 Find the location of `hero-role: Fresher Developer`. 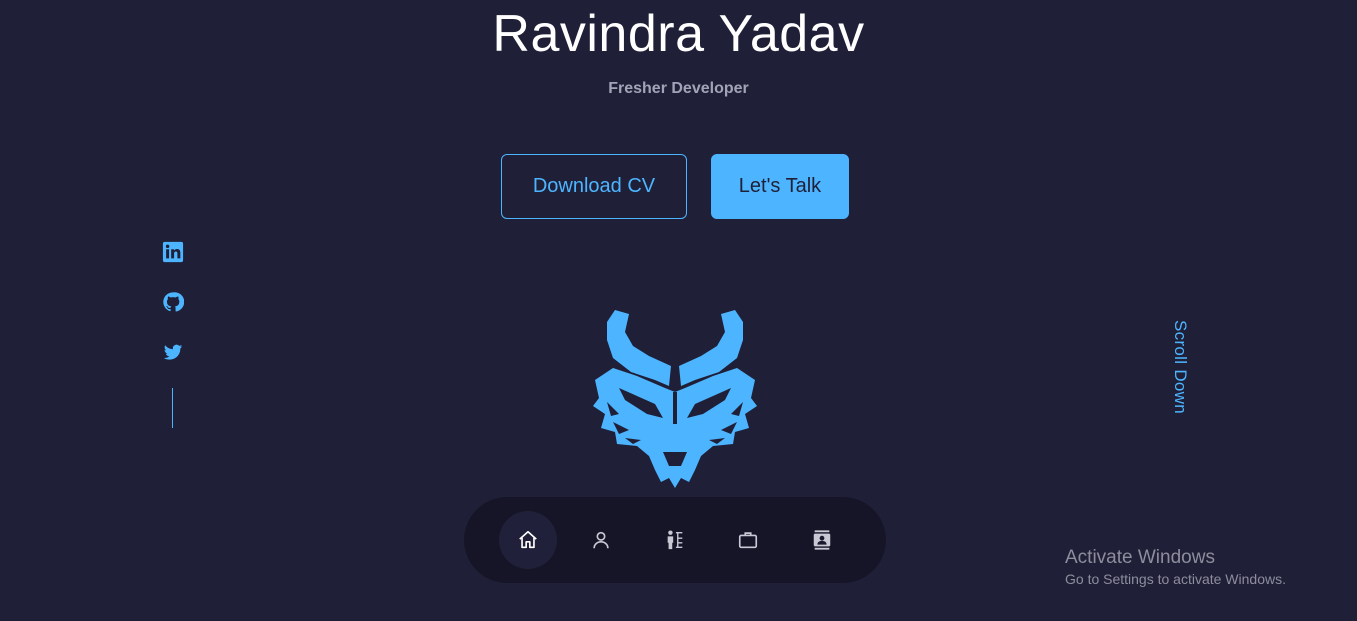

hero-role: Fresher Developer is located at coordinates (678, 88).